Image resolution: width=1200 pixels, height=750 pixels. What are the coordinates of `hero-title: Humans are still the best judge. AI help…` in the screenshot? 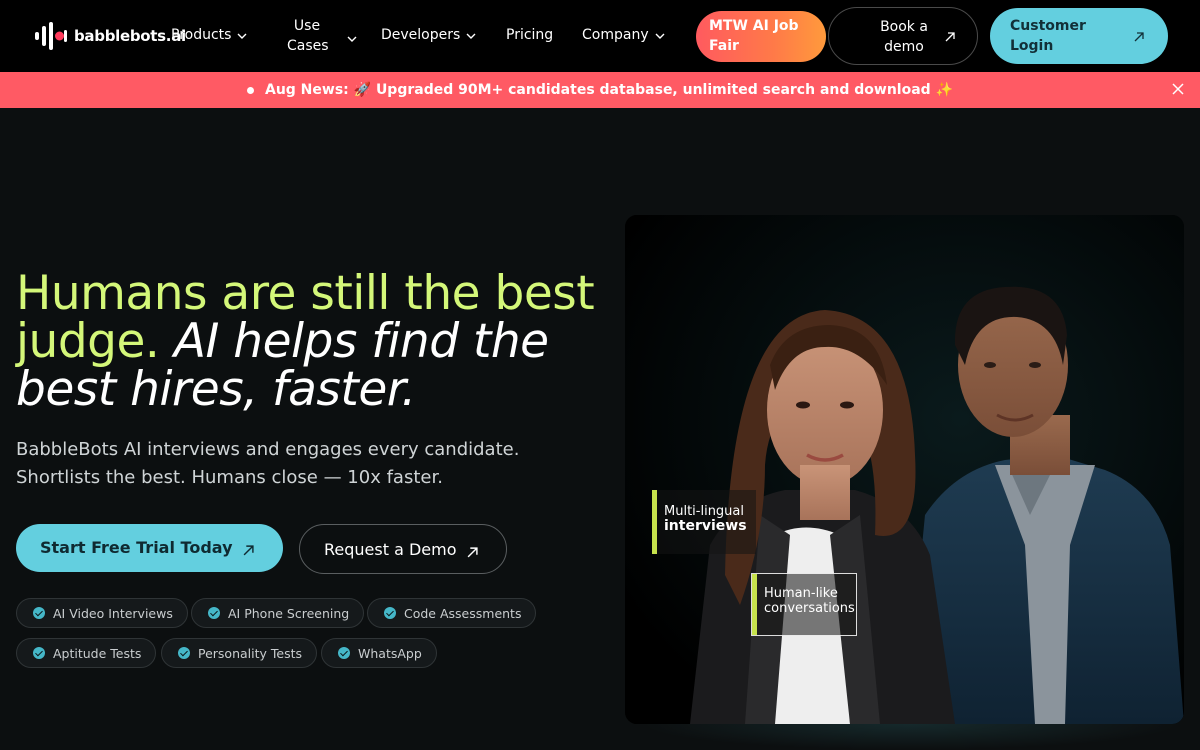 It's located at (316, 342).